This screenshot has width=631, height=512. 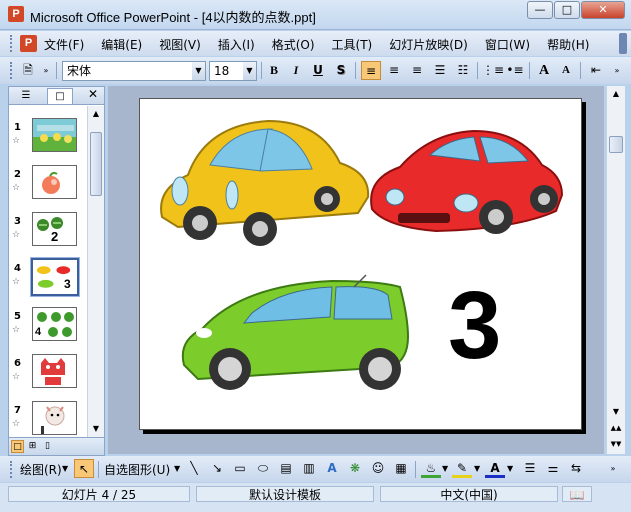 What do you see at coordinates (318, 70) in the screenshot?
I see `underline-button: U` at bounding box center [318, 70].